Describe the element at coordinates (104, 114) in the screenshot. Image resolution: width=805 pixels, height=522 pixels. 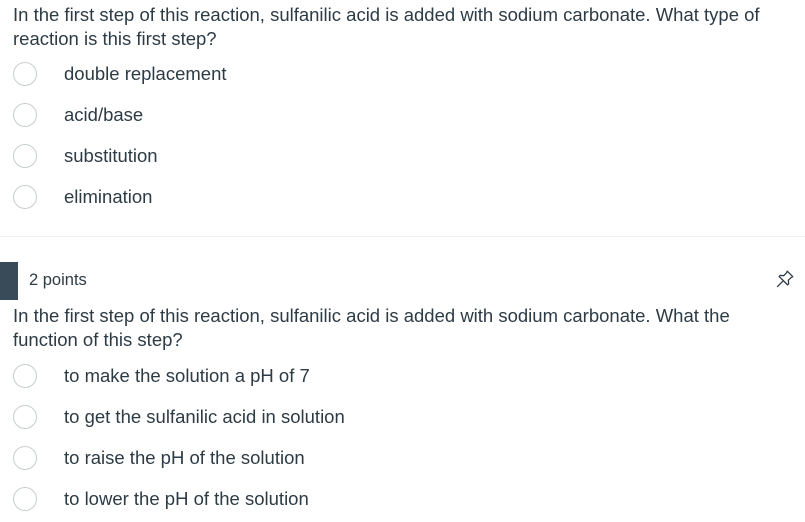
I see `answer-label: acid/base` at that location.